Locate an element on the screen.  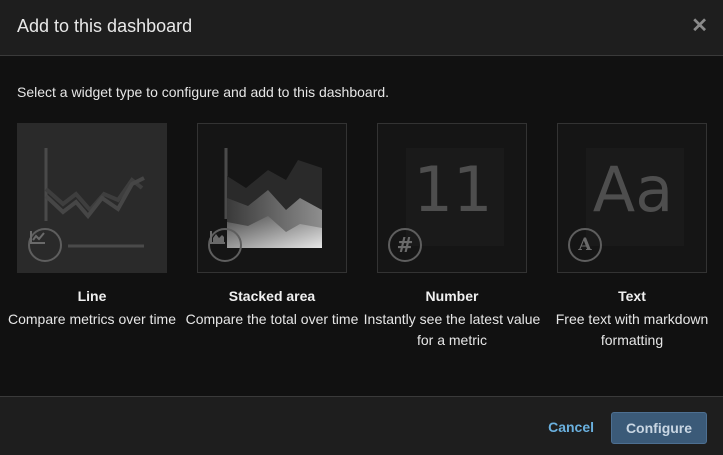
dialog-header: Add to this dashboard ✕ is located at coordinates (361, 28).